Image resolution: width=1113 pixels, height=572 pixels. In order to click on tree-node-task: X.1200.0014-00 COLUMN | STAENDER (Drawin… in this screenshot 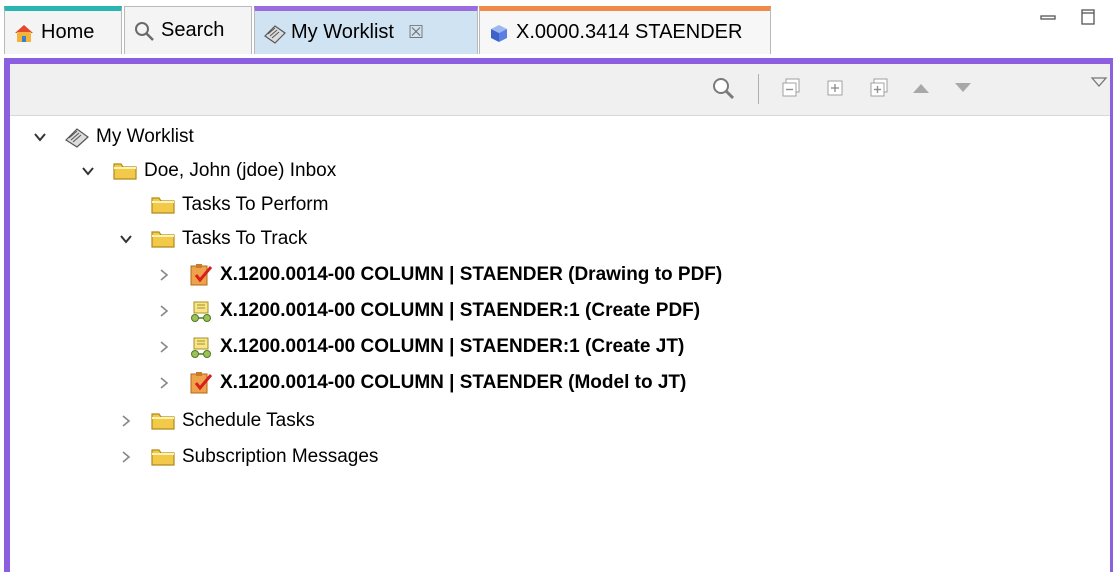, I will do `click(437, 275)`.